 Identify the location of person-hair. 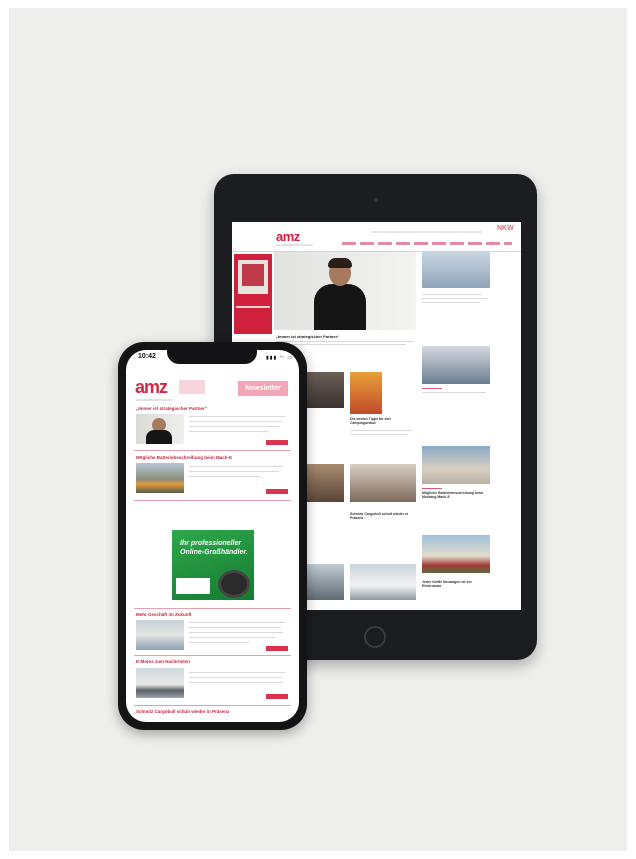
(340, 263).